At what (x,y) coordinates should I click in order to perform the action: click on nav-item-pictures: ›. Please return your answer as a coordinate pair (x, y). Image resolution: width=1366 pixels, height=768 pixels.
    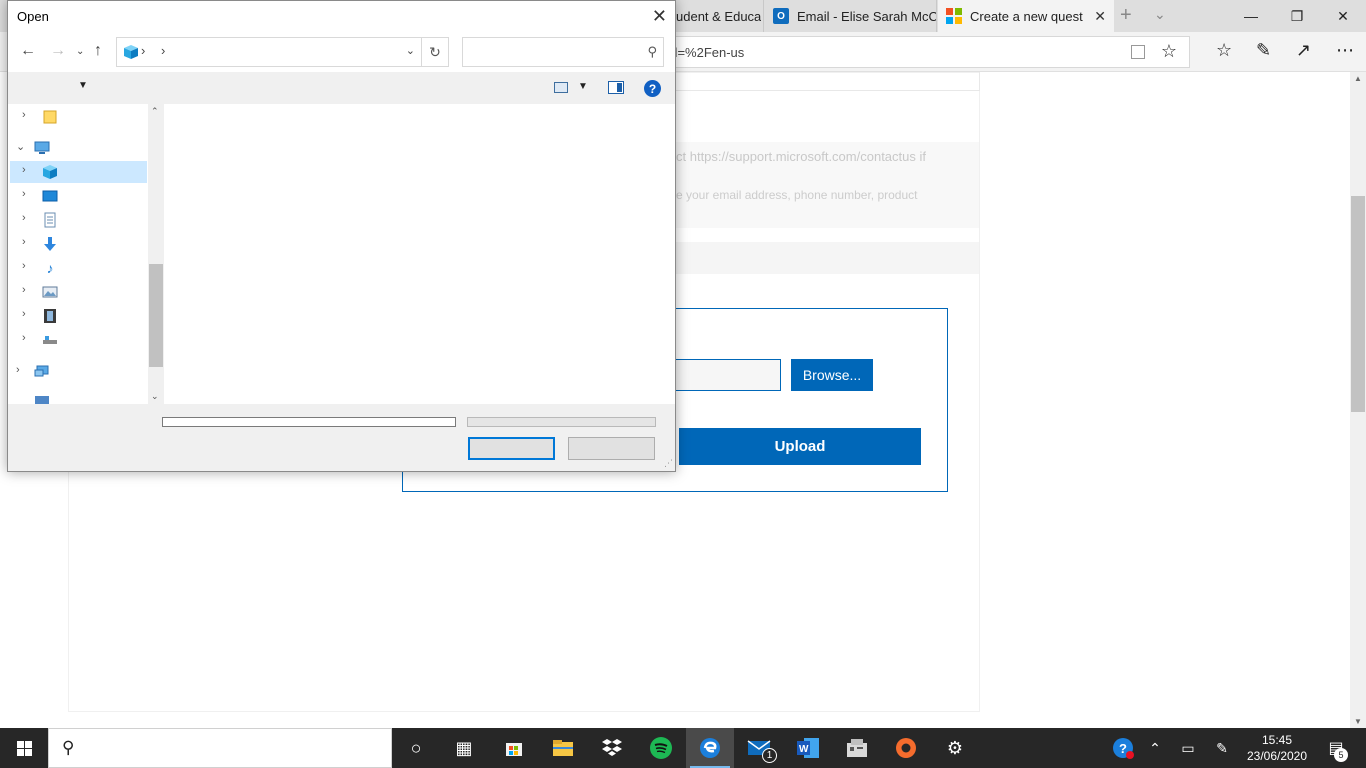
    Looking at the image, I should click on (78, 292).